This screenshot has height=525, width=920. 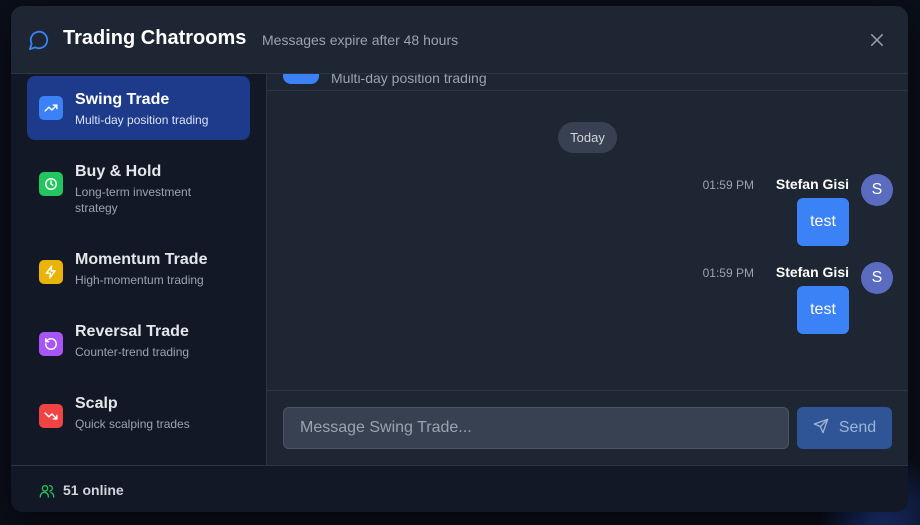 What do you see at coordinates (133, 200) in the screenshot?
I see `room-description: Long-term investment strategy` at bounding box center [133, 200].